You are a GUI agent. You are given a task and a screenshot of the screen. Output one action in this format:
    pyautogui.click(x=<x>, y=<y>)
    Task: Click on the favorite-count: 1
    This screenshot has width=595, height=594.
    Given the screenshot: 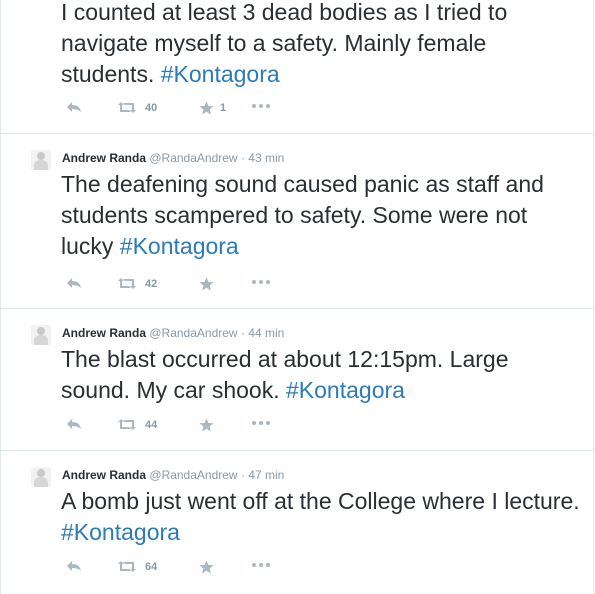 What is the action you would take?
    pyautogui.click(x=223, y=108)
    